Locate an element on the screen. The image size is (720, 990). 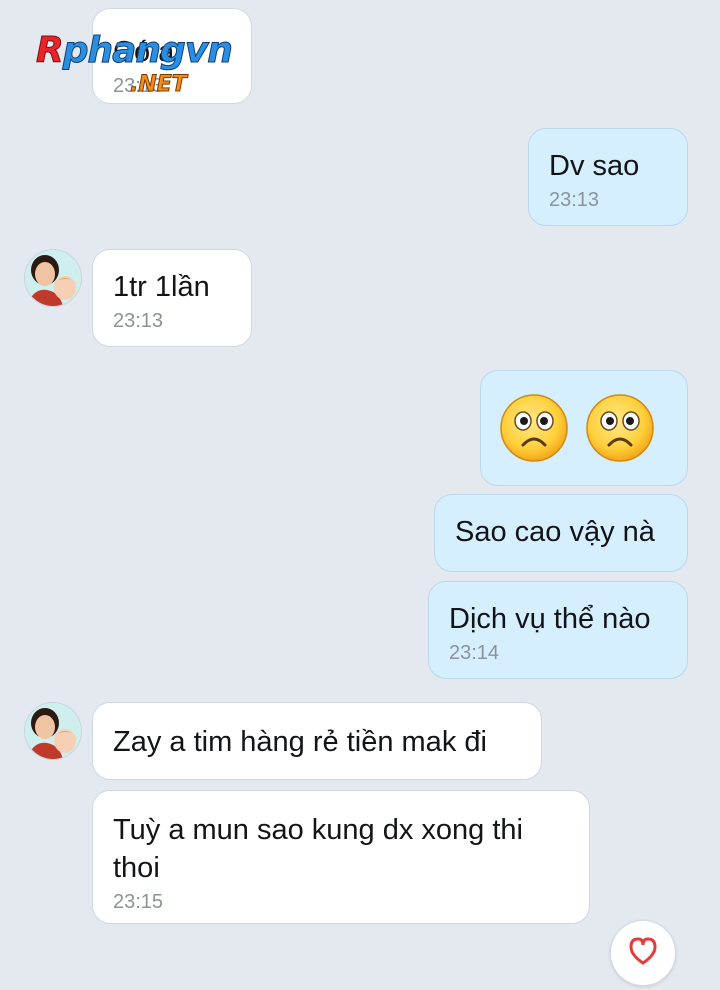
message-bubble-outgoing: Sao cao vậy nà is located at coordinates (561, 533).